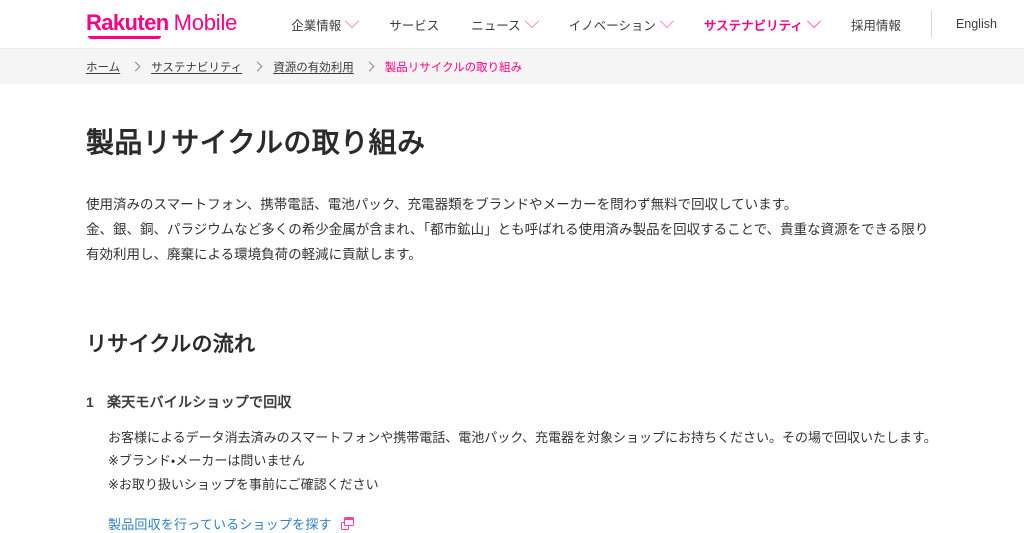 The width and height of the screenshot is (1024, 533). I want to click on nav-divider, so click(931, 24).